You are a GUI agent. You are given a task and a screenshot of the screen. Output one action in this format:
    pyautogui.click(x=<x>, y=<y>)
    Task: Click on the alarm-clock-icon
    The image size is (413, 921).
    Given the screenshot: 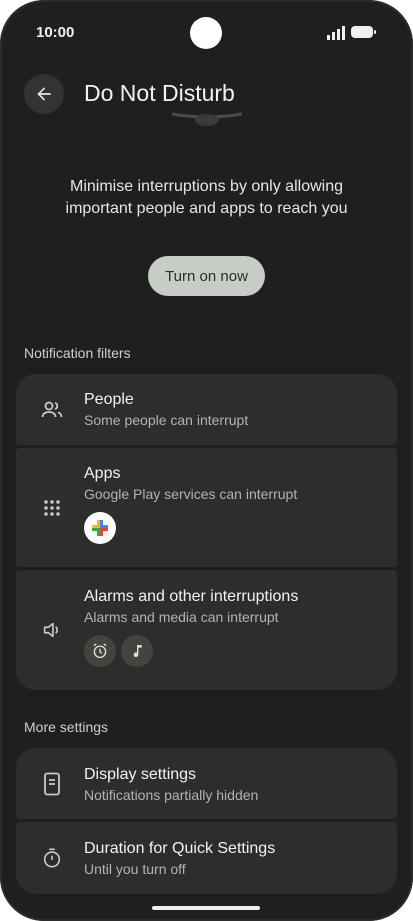 What is the action you would take?
    pyautogui.click(x=100, y=651)
    